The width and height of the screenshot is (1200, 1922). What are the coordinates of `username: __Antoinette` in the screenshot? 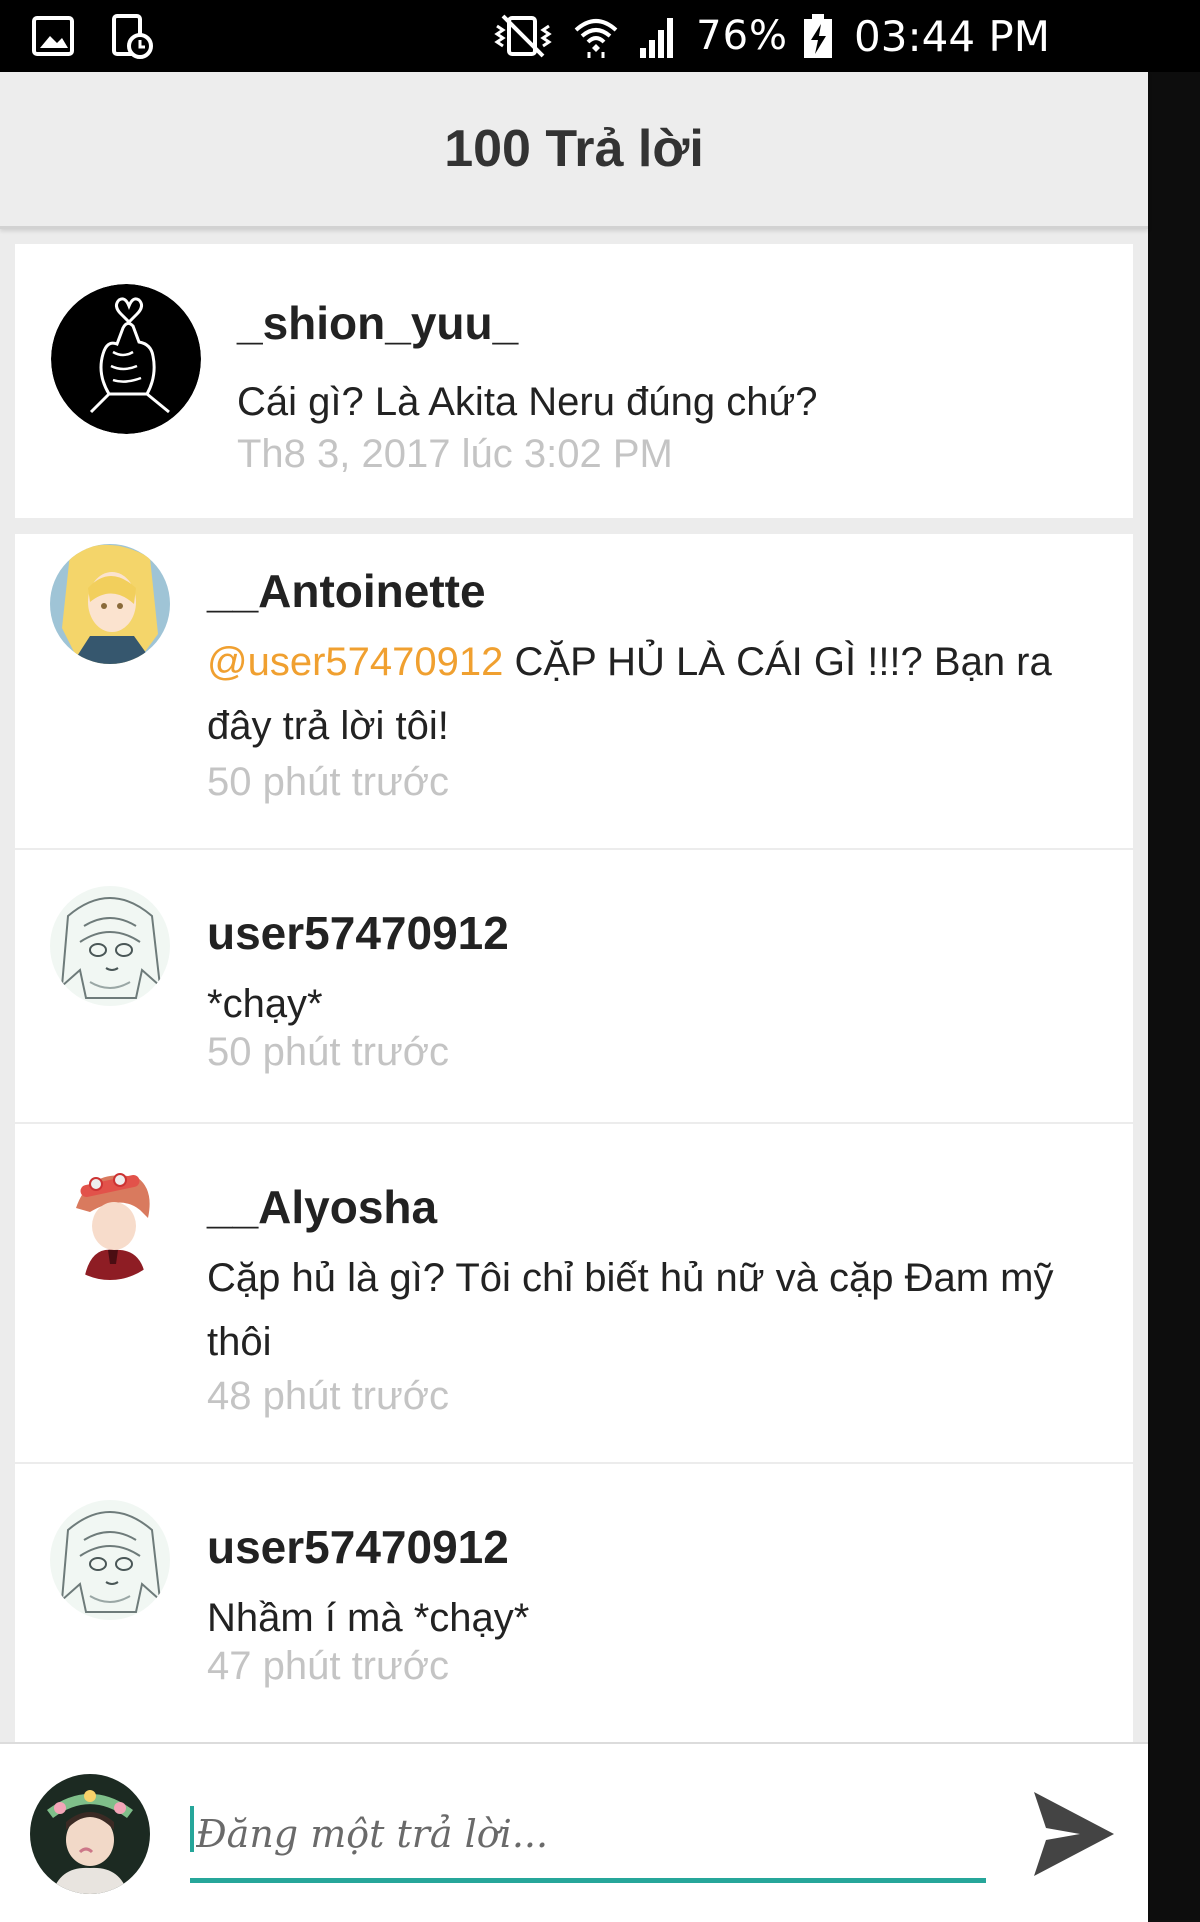 It's located at (346, 591).